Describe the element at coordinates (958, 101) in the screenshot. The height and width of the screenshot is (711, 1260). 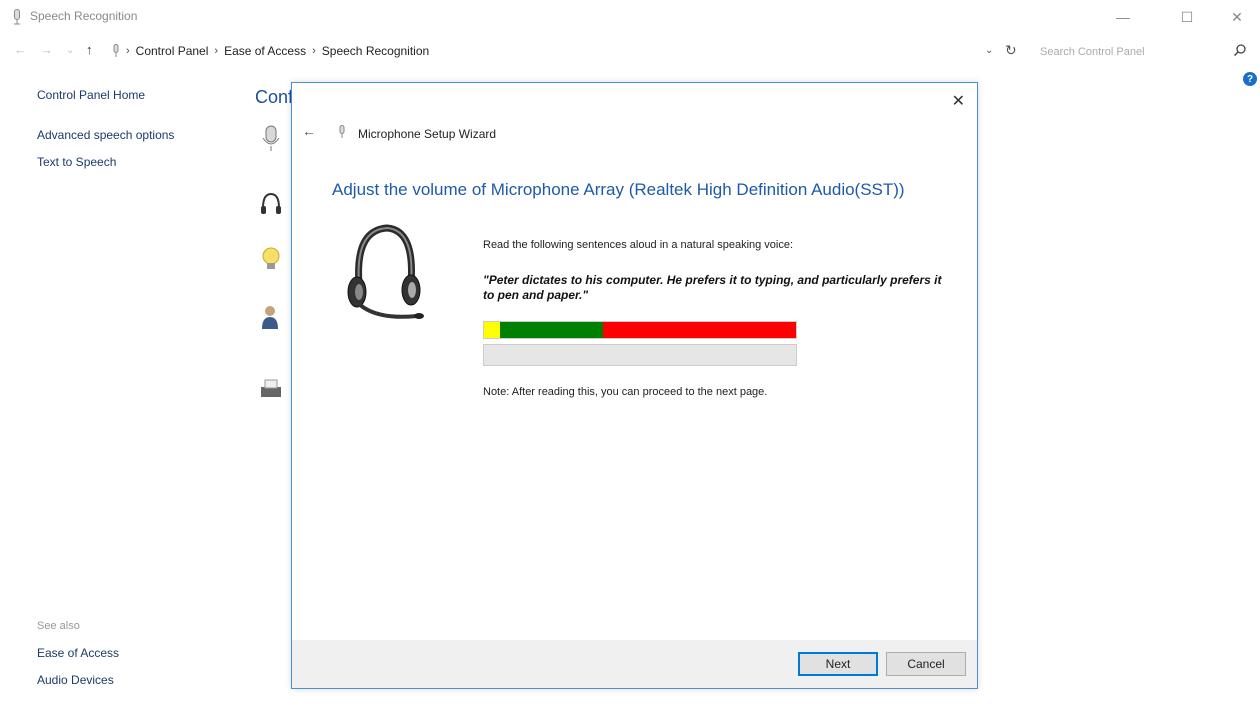
I see `dialog-close-button: ✕` at that location.